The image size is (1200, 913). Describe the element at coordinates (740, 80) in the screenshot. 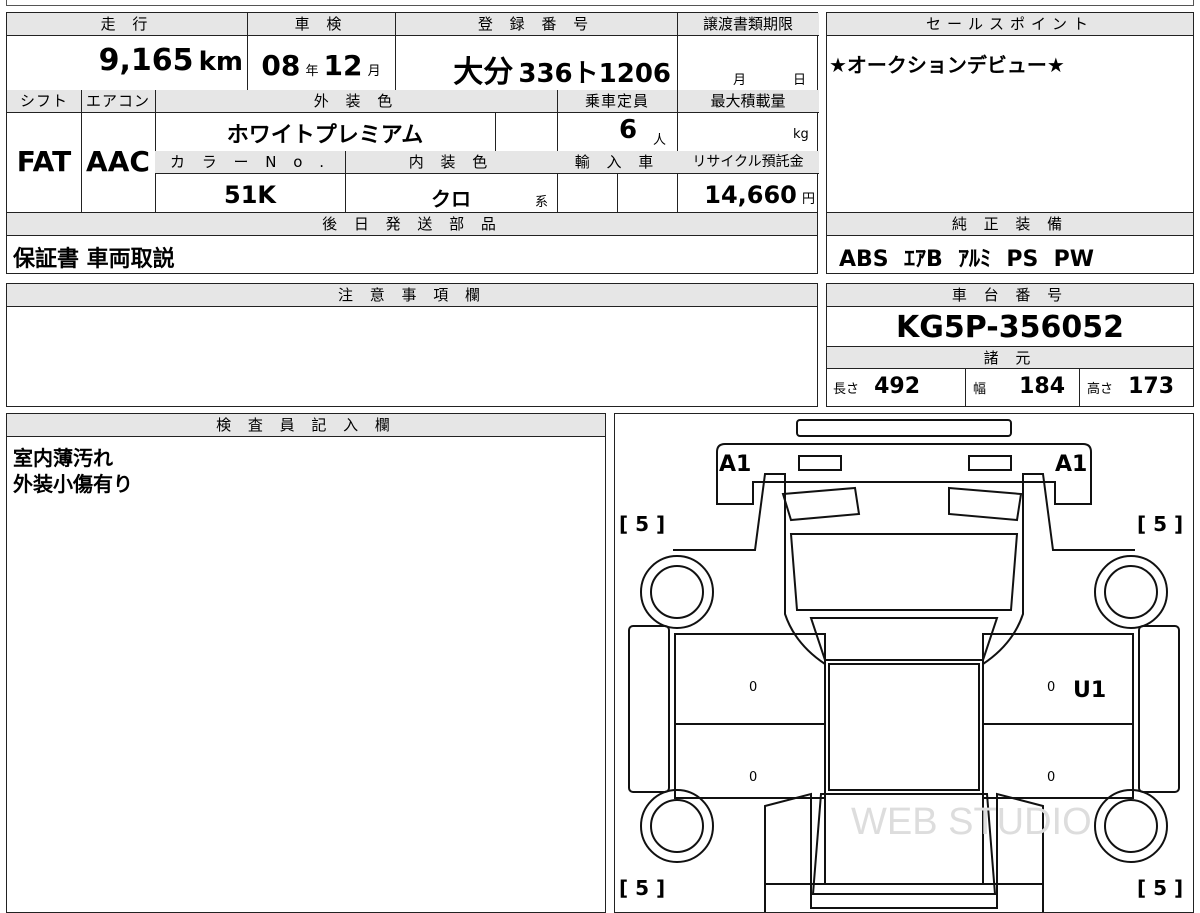

I see `transfer-month-unit: 月` at that location.